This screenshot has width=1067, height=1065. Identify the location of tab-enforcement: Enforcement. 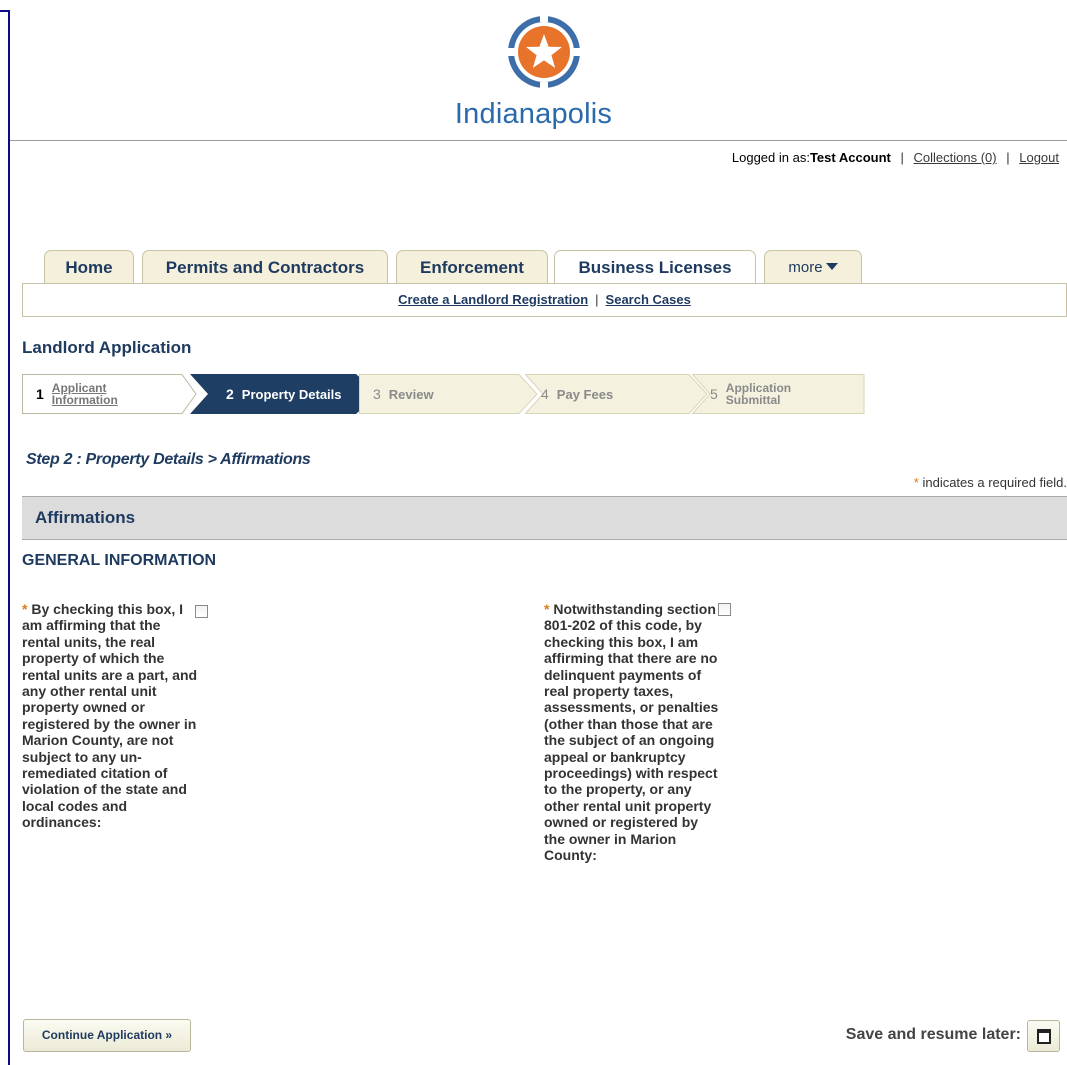
(472, 266).